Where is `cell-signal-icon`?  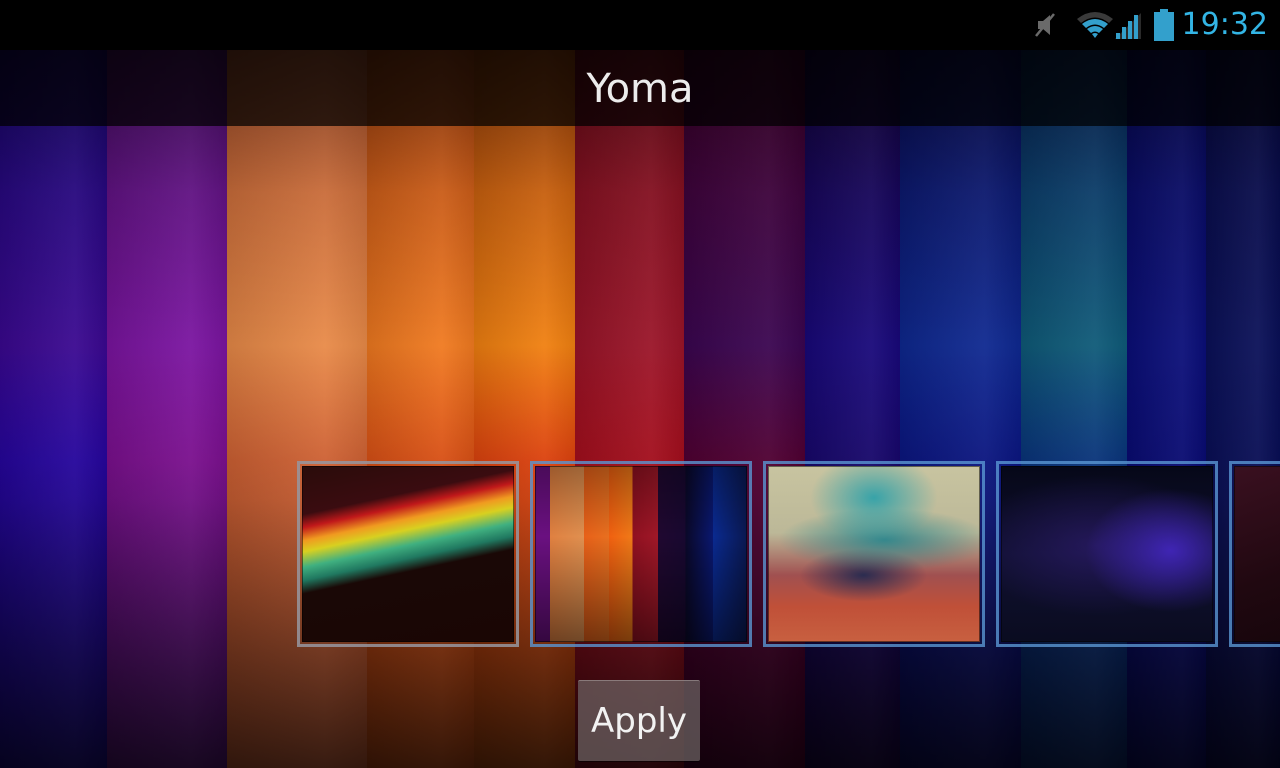 cell-signal-icon is located at coordinates (1128, 25).